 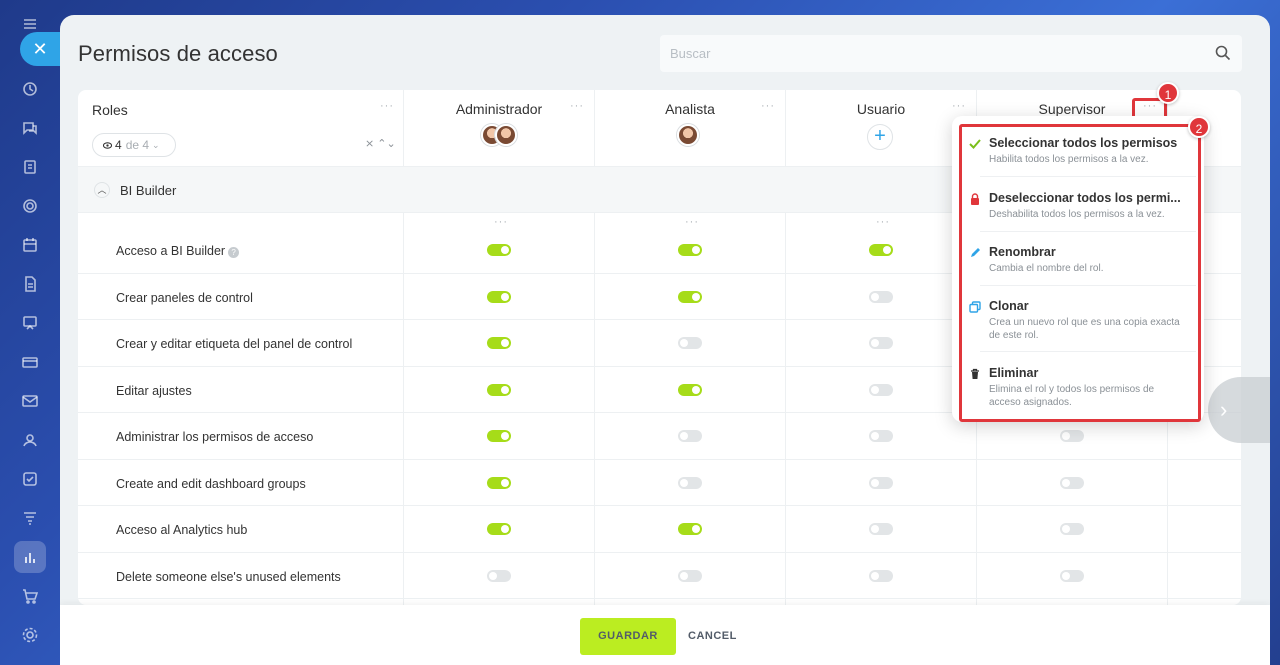 What do you see at coordinates (110, 110) in the screenshot?
I see `roles-header: Roles` at bounding box center [110, 110].